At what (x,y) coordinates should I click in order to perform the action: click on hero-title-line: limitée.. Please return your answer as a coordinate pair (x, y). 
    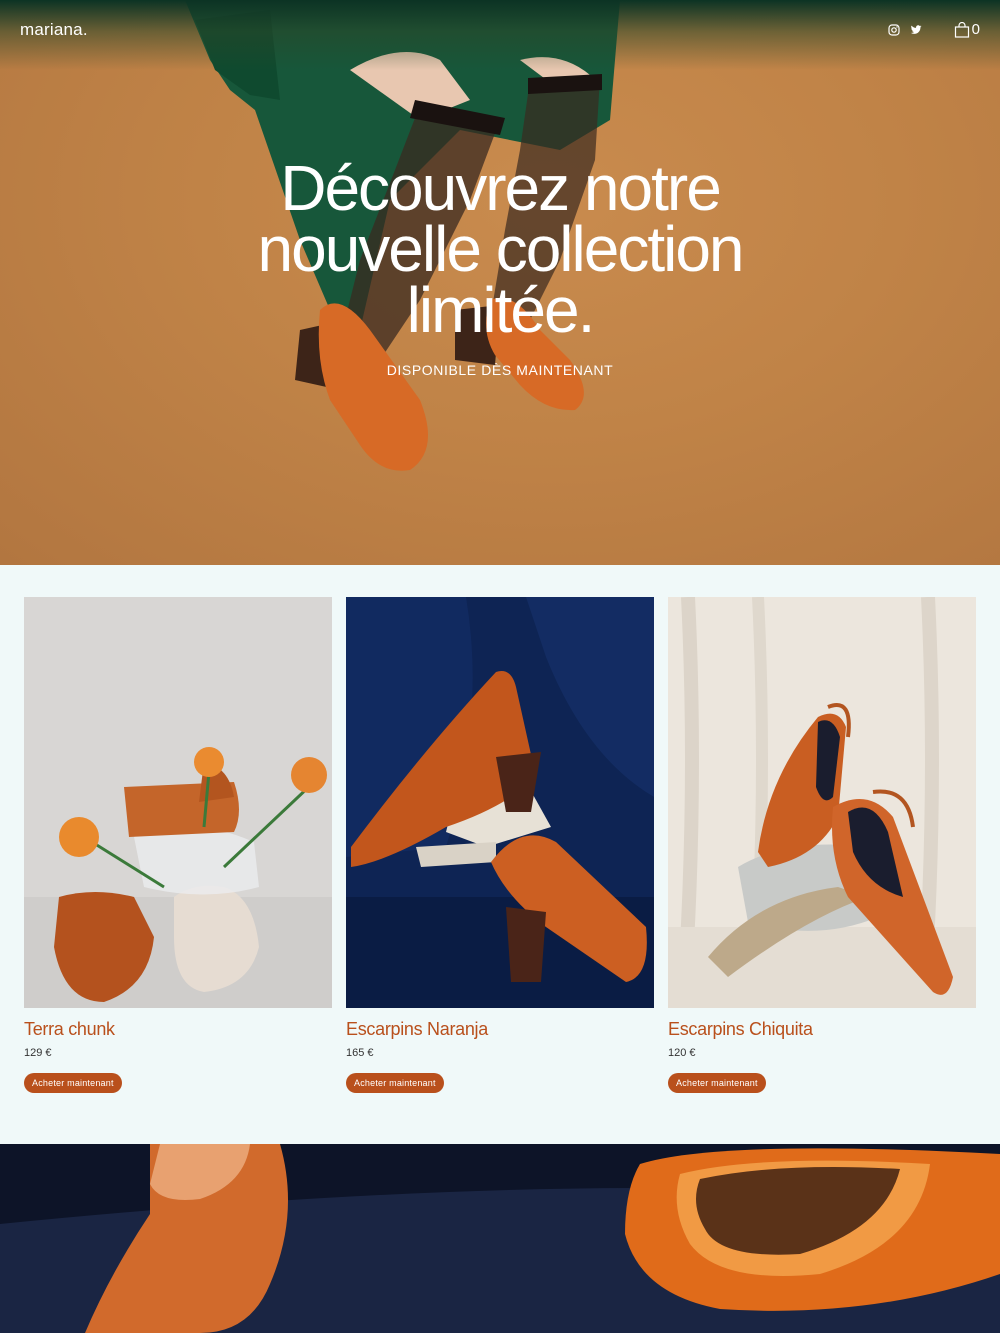
    Looking at the image, I should click on (501, 310).